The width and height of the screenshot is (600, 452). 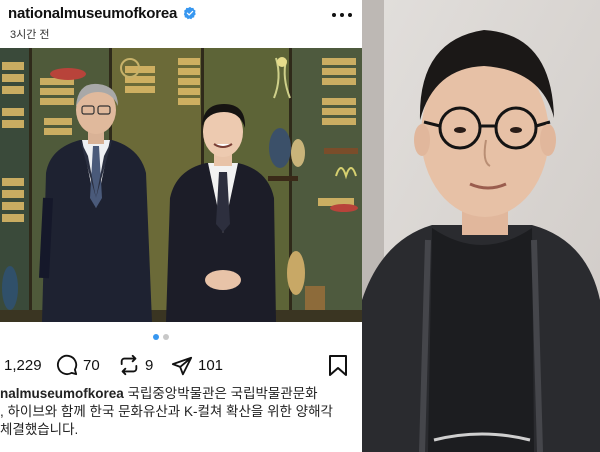 I want to click on caption-line-1: nalmuseumofkorea 국립중앙박물관은 국립박물관문화, so click(x=181, y=394).